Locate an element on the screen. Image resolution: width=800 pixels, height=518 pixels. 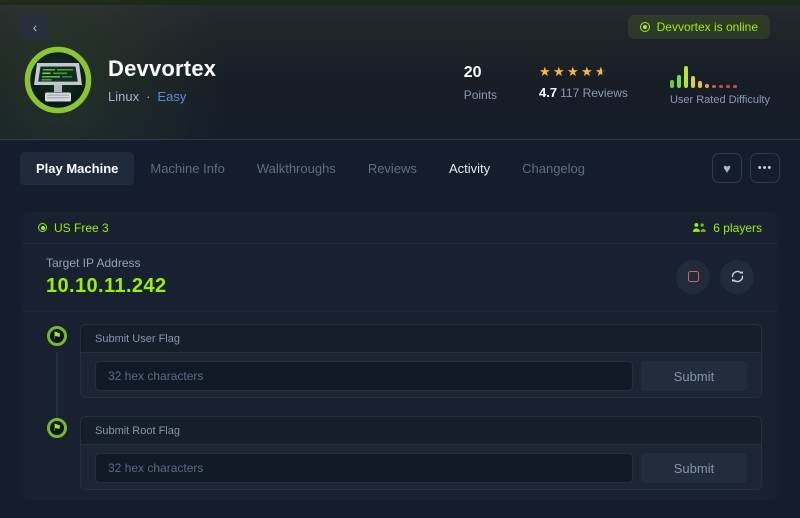
server-label: US Free 3 is located at coordinates (81, 227).